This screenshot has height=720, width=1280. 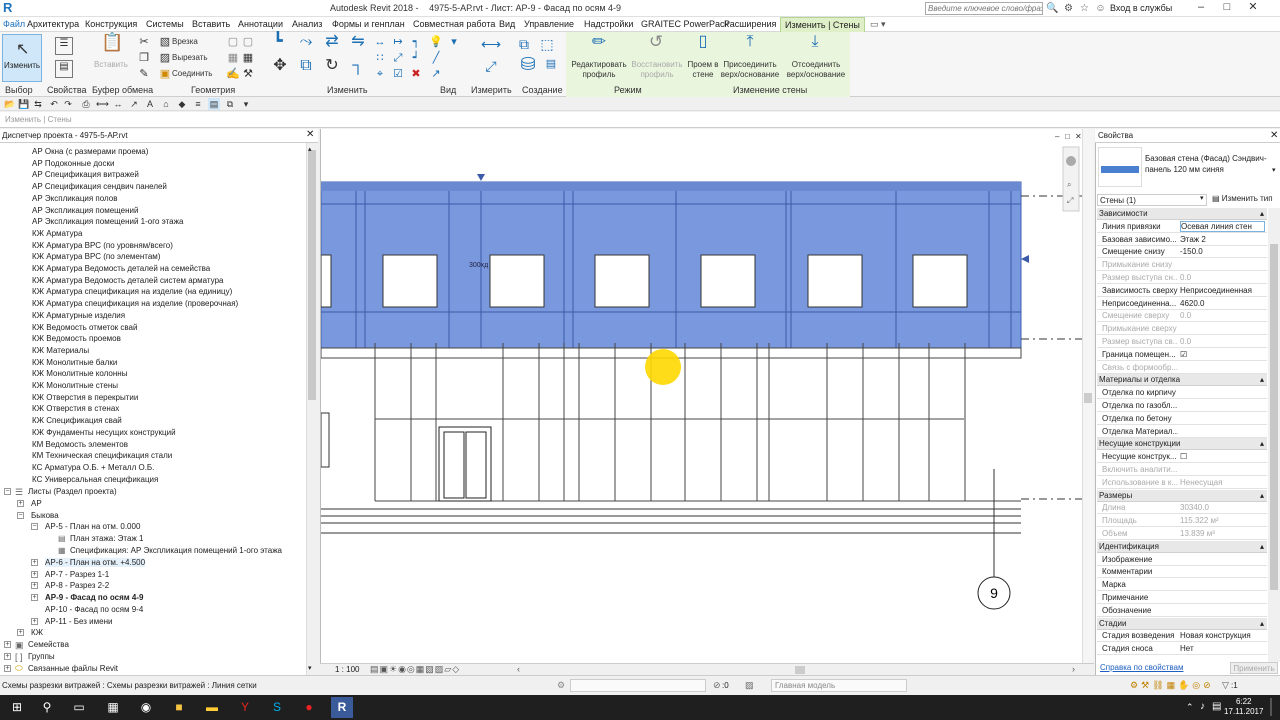 What do you see at coordinates (1182, 495) in the screenshot?
I see `property-group-header: Размеры` at bounding box center [1182, 495].